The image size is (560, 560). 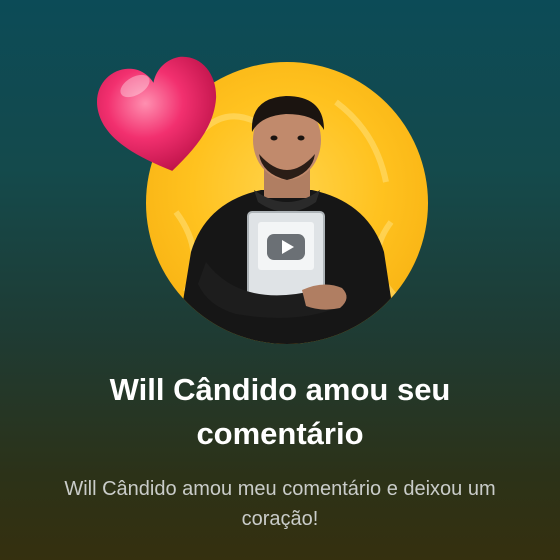 What do you see at coordinates (157, 113) in the screenshot?
I see `heart-icon` at bounding box center [157, 113].